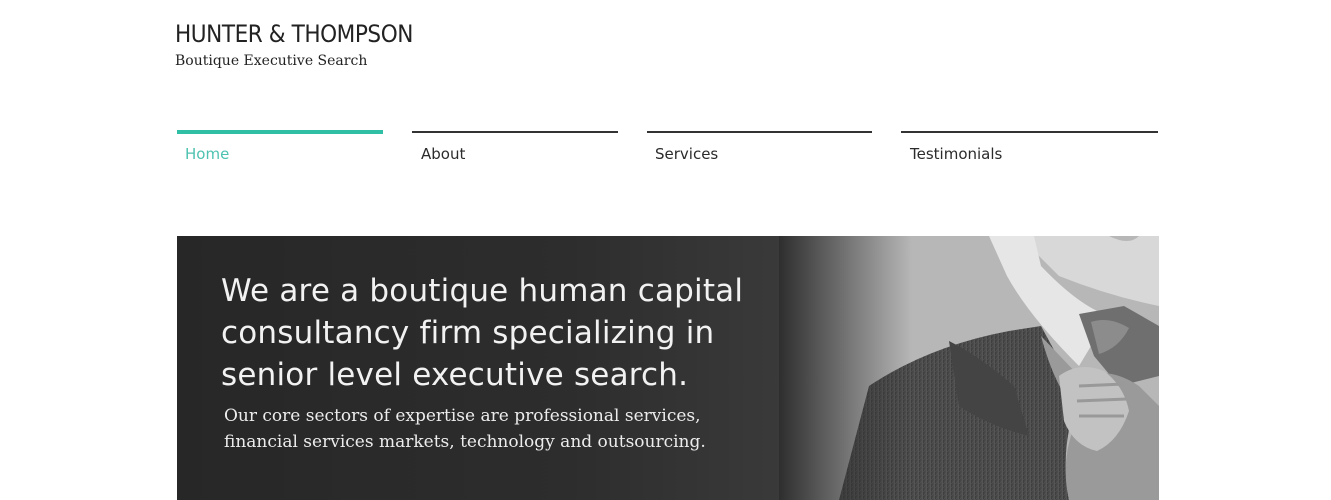  Describe the element at coordinates (687, 154) in the screenshot. I see `nav-item-label: Services` at that location.